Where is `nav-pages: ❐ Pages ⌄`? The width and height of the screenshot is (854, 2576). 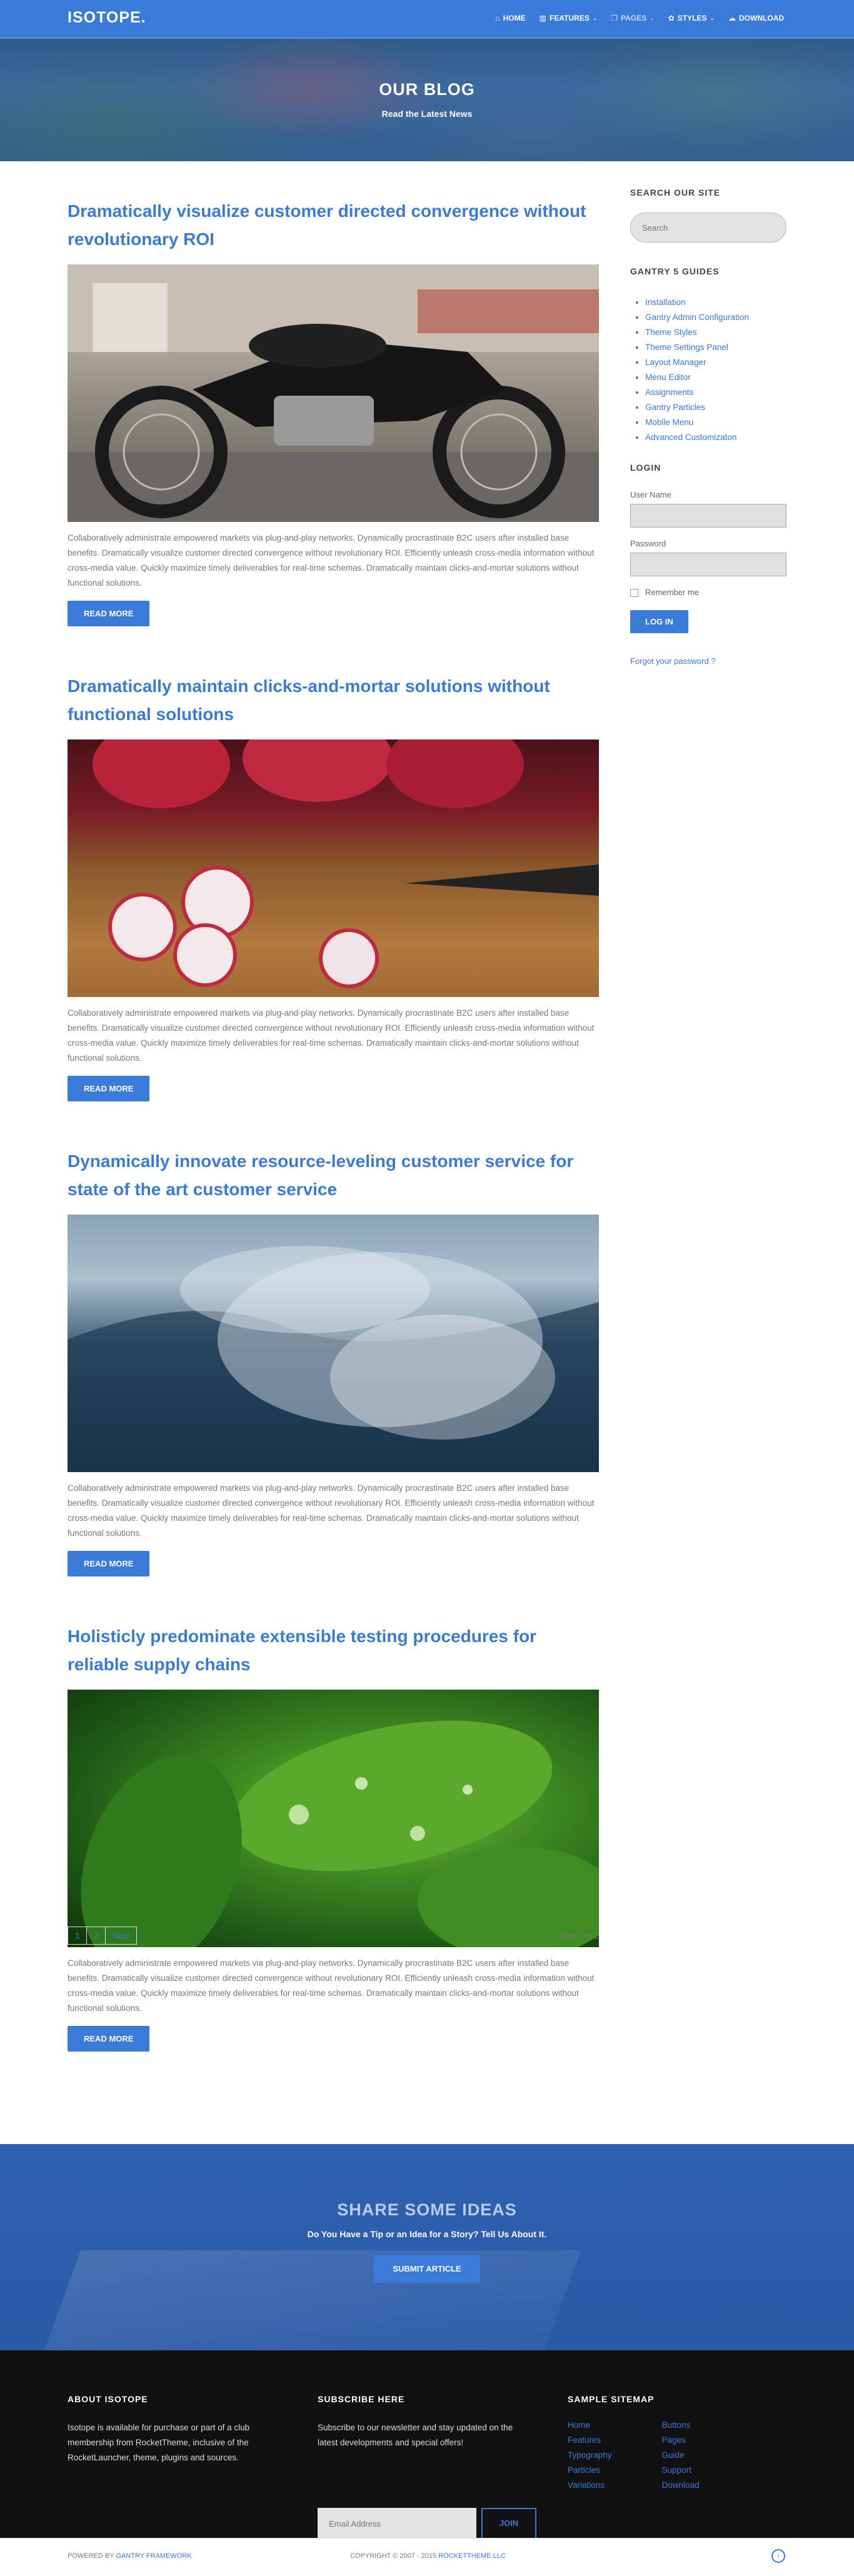
nav-pages: ❐ Pages ⌄ is located at coordinates (632, 18).